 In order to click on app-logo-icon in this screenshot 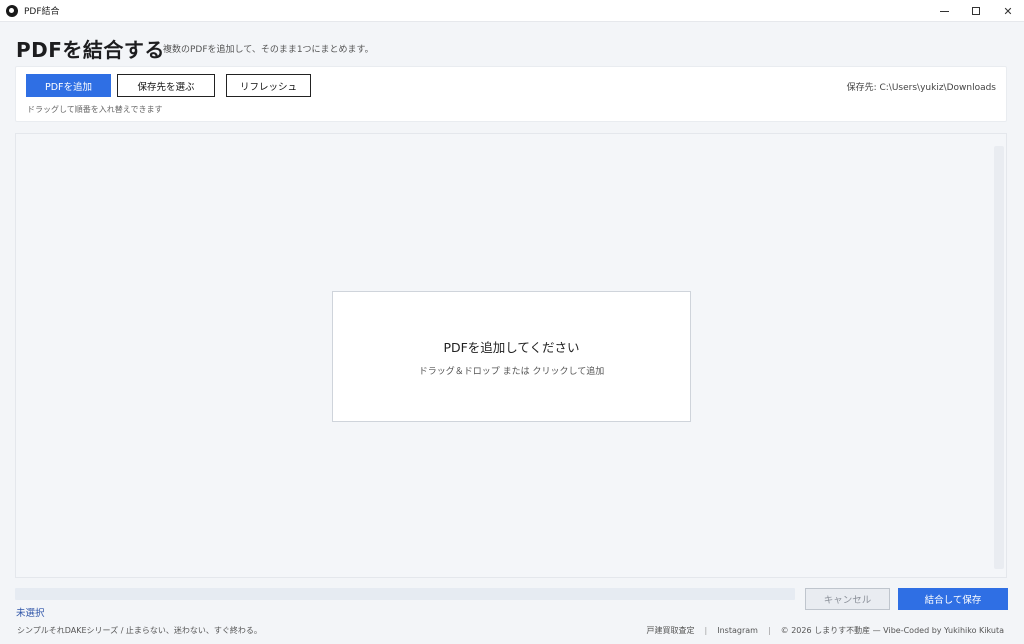, I will do `click(12, 10)`.